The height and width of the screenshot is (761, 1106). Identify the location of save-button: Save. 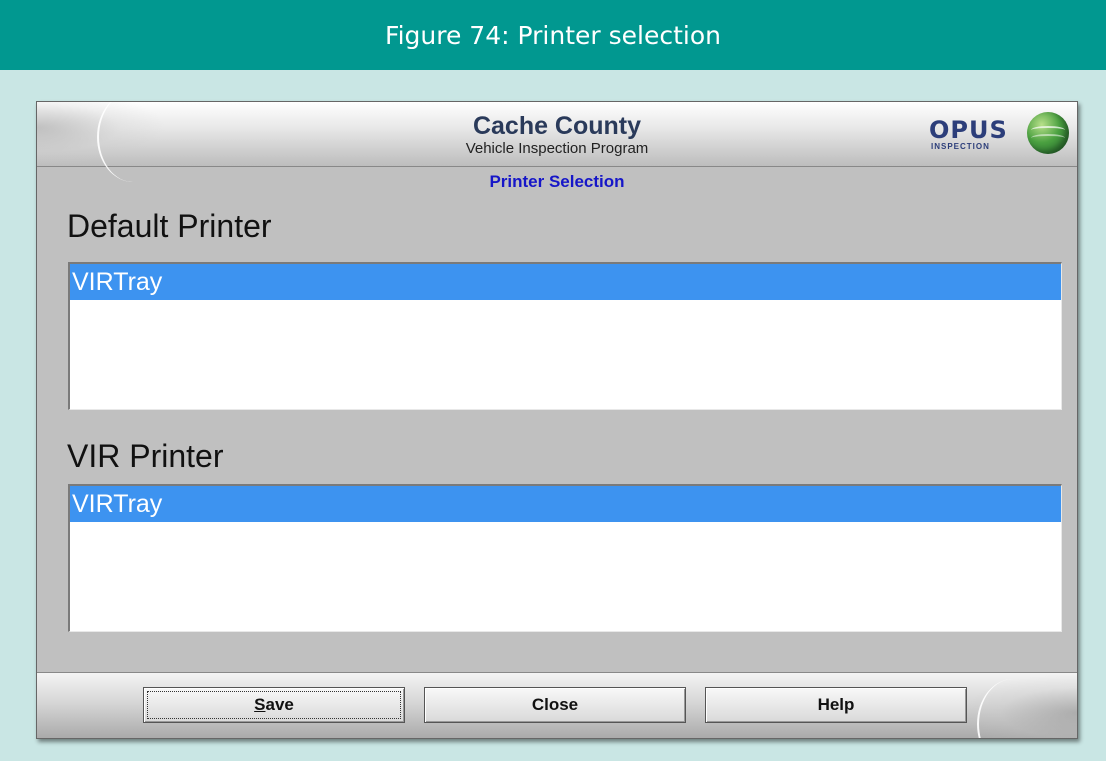
(274, 705).